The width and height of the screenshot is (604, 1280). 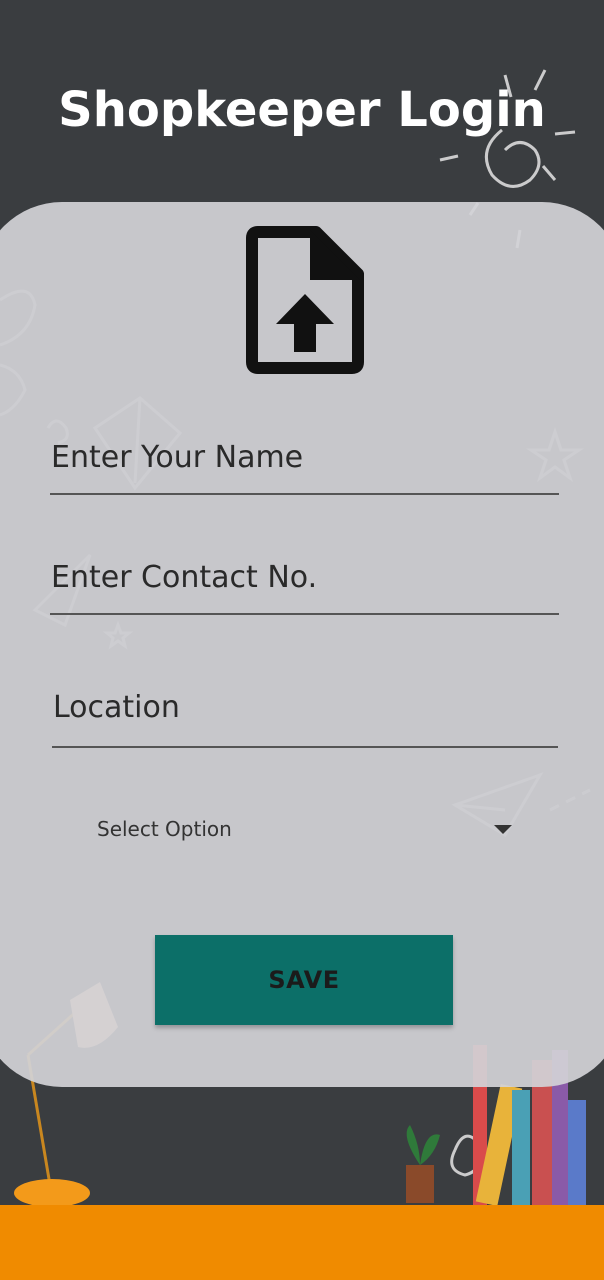 What do you see at coordinates (304, 614) in the screenshot?
I see `contact-underline` at bounding box center [304, 614].